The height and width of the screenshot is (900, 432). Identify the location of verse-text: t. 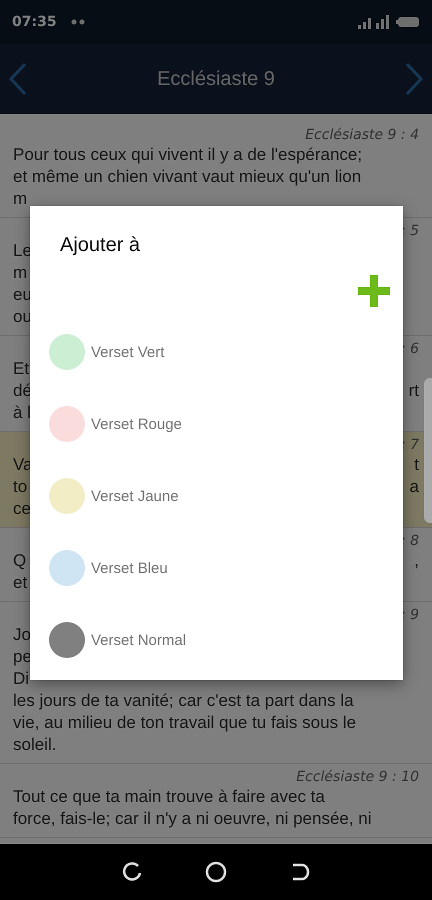
(416, 465).